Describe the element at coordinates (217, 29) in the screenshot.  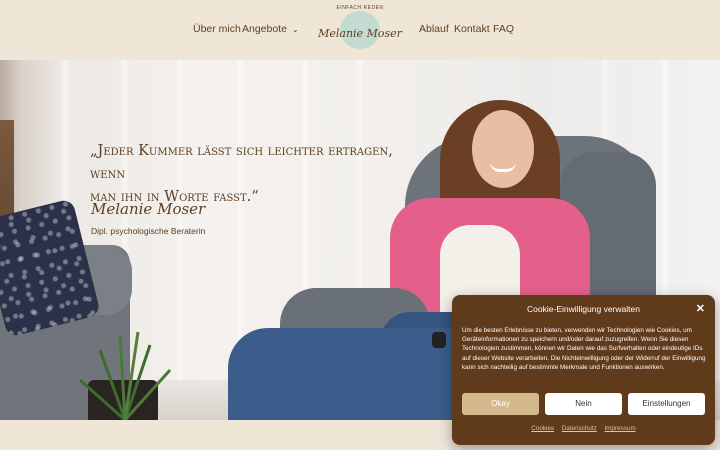
I see `nav-uber-mich: Über mich` at that location.